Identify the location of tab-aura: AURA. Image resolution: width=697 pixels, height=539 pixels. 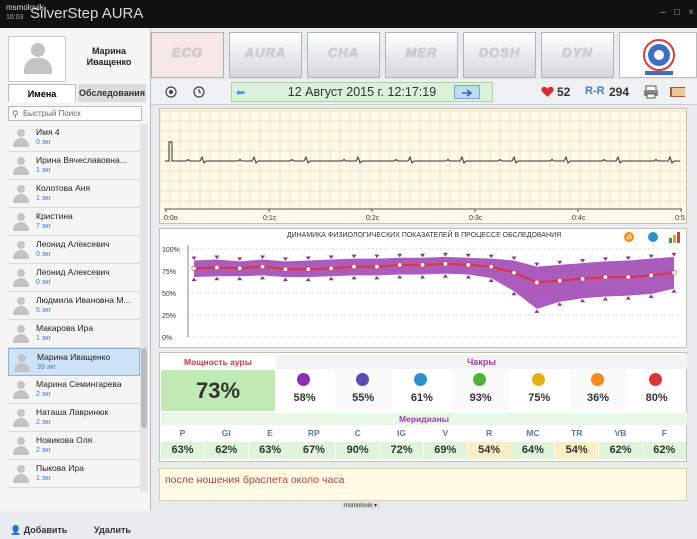
(265, 55).